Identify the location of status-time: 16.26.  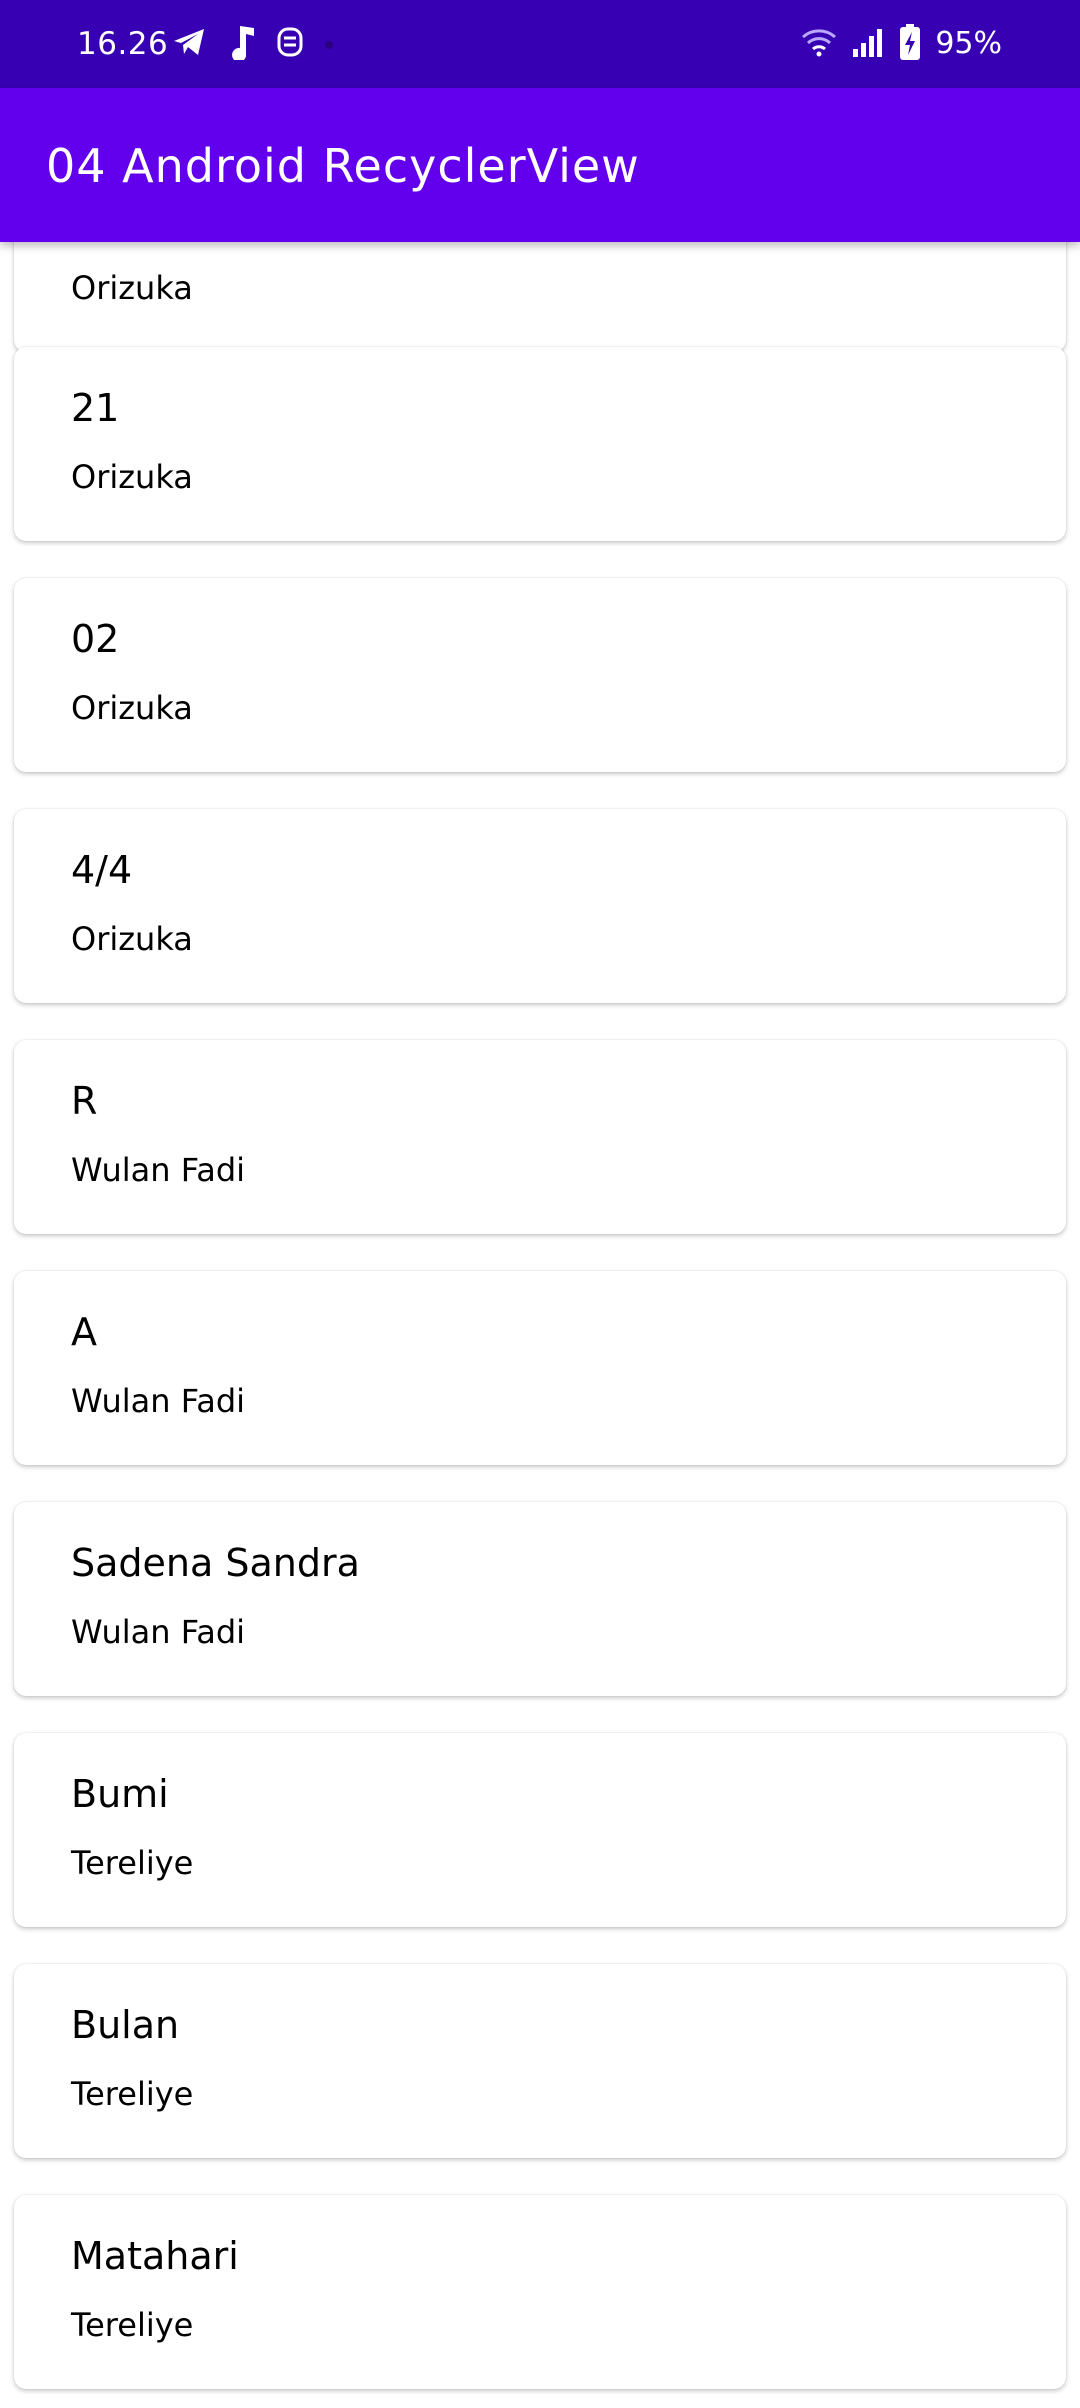
(123, 44).